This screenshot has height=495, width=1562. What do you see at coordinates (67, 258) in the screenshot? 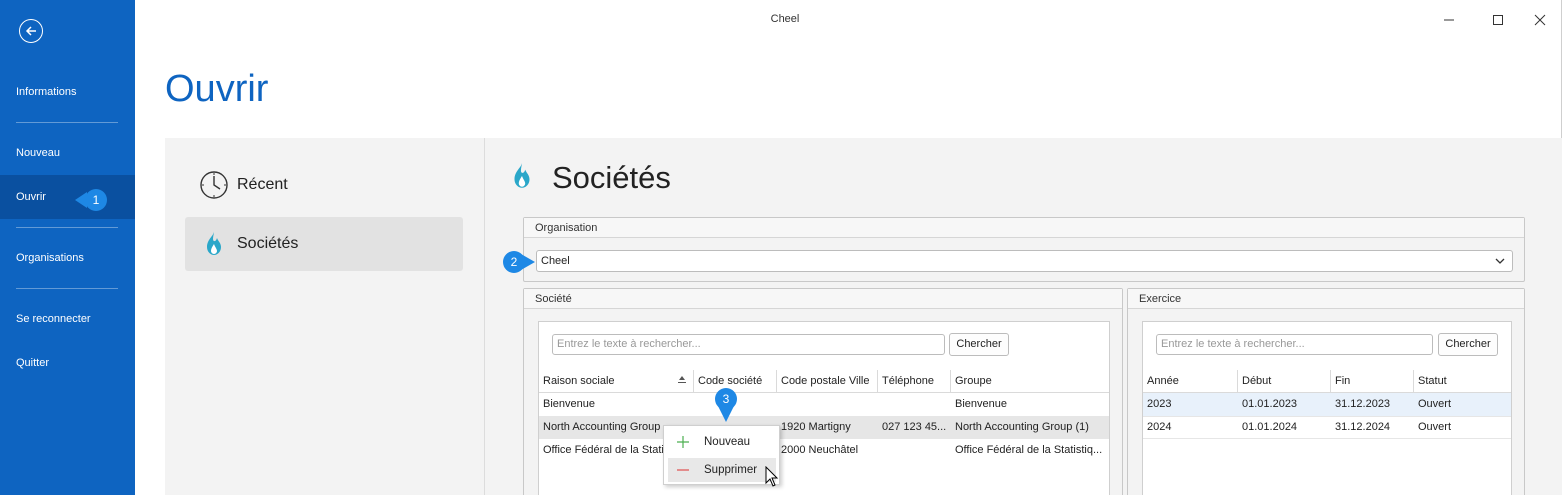
I see `sidebar-item-organisations: Organisations` at bounding box center [67, 258].